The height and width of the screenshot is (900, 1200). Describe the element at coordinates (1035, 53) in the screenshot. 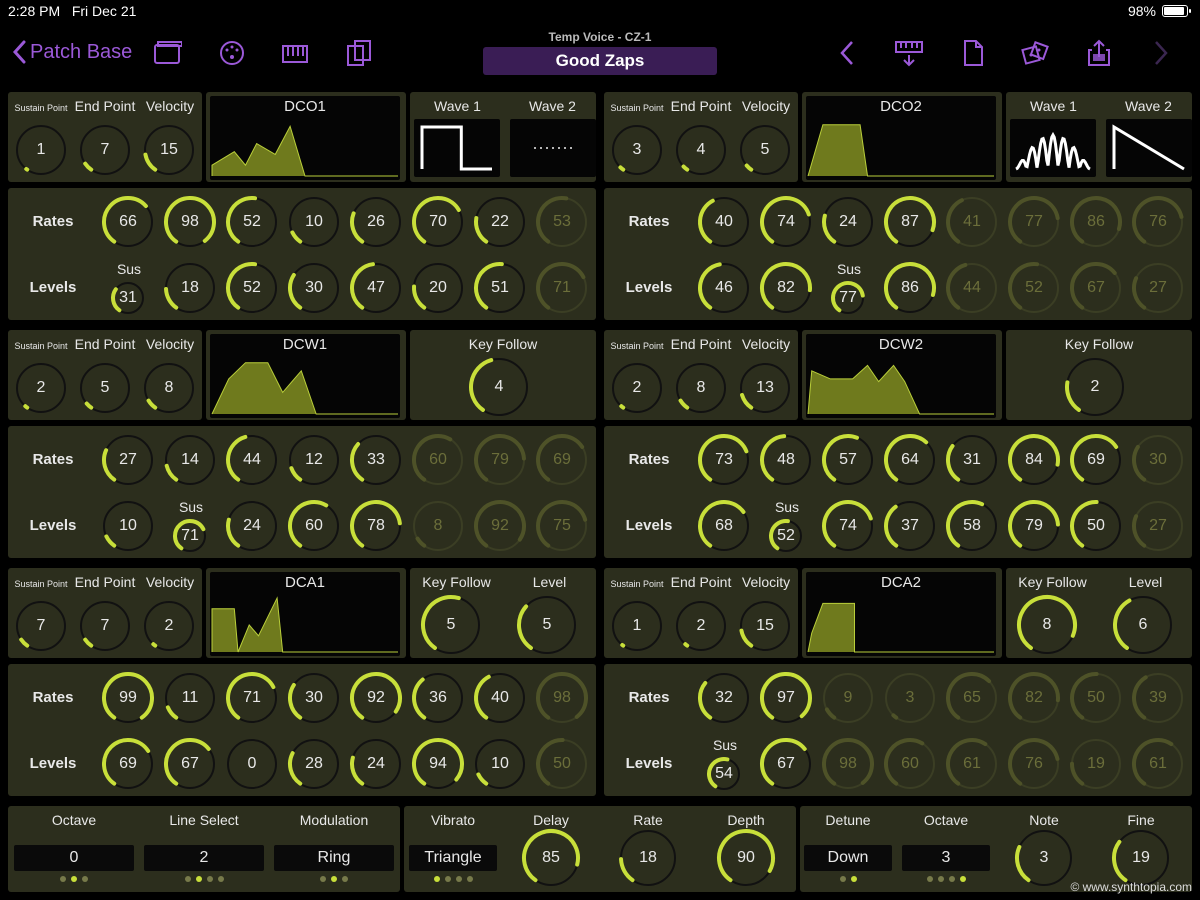

I see `dice-icon` at that location.